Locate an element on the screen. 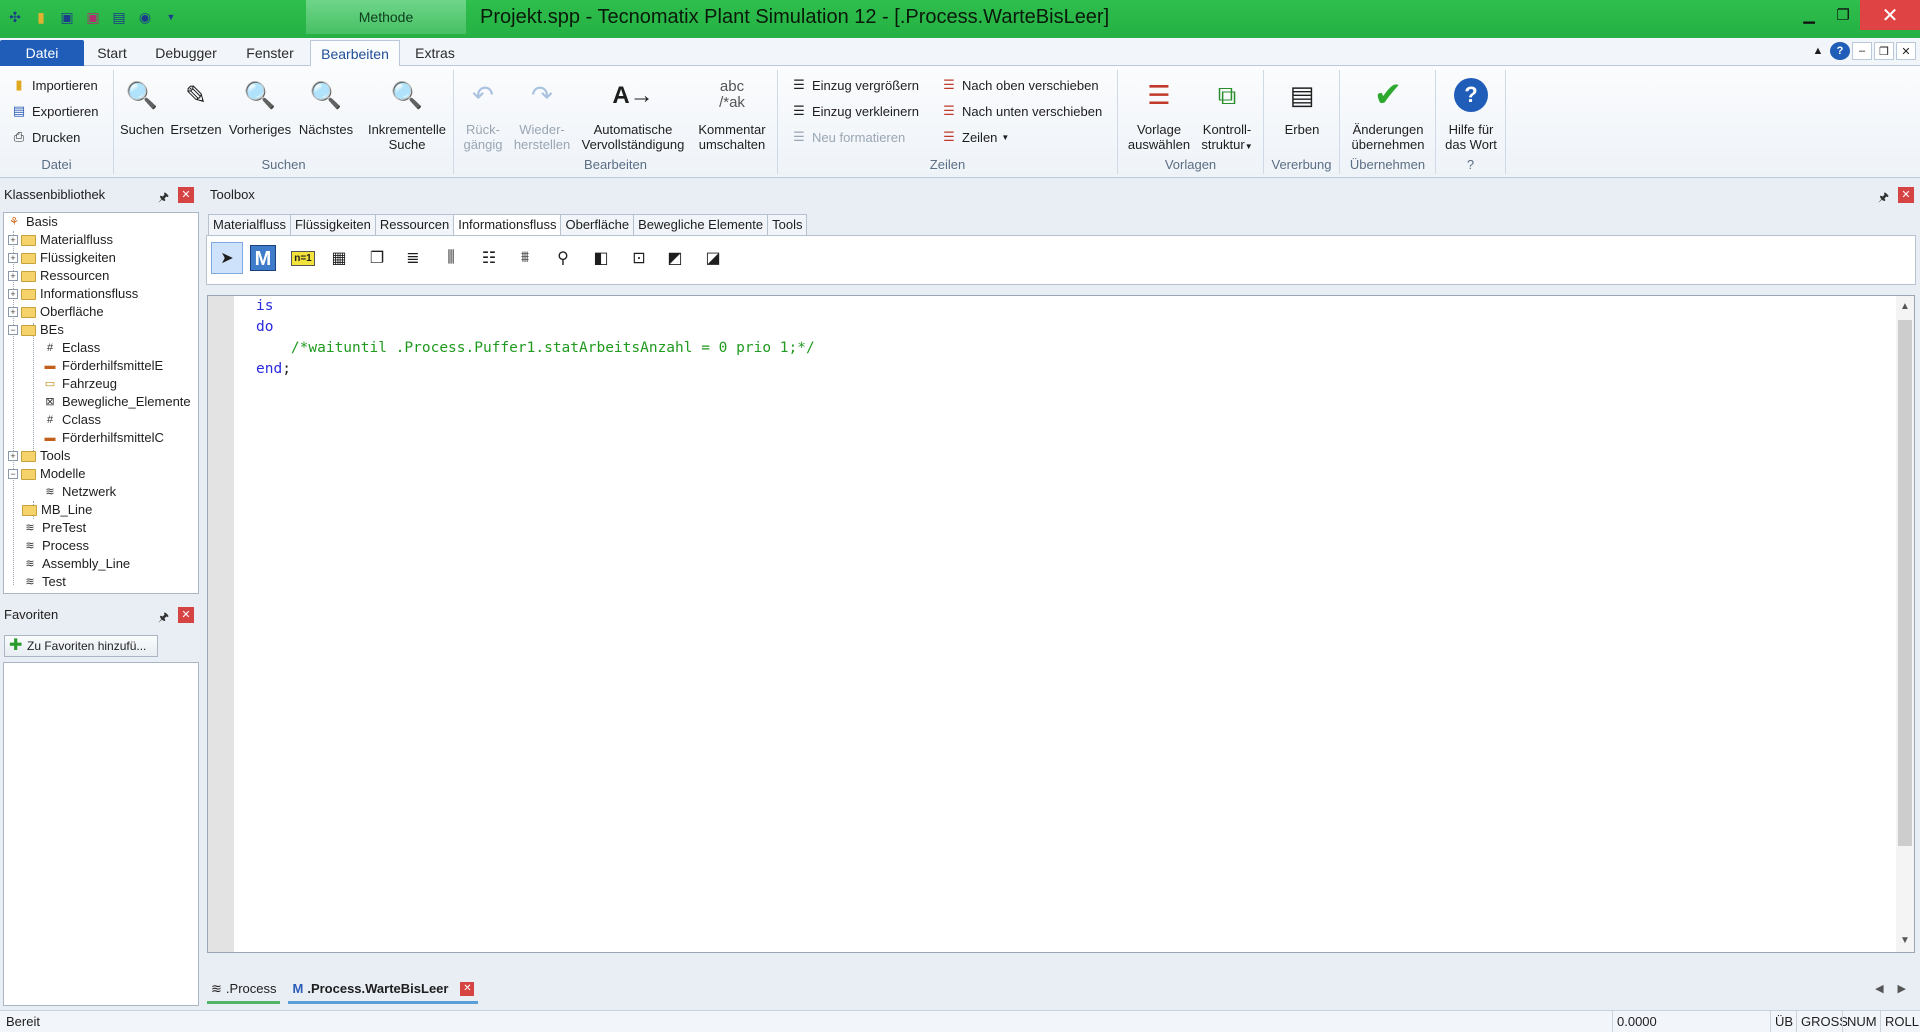 The image size is (1920, 1032). collapse-ribbon-icon: ▲ is located at coordinates (1818, 51).